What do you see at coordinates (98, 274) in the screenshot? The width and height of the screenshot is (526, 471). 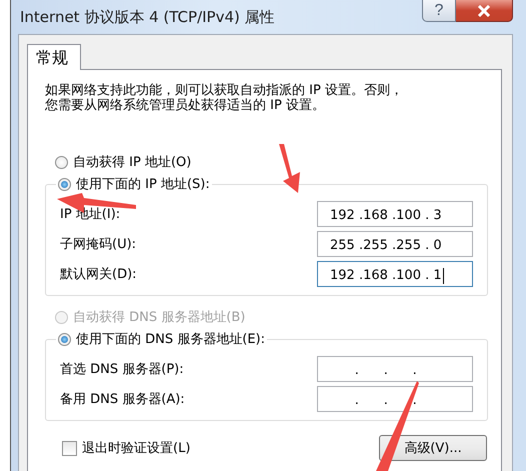 I see `field-label: 默认网关(D):` at bounding box center [98, 274].